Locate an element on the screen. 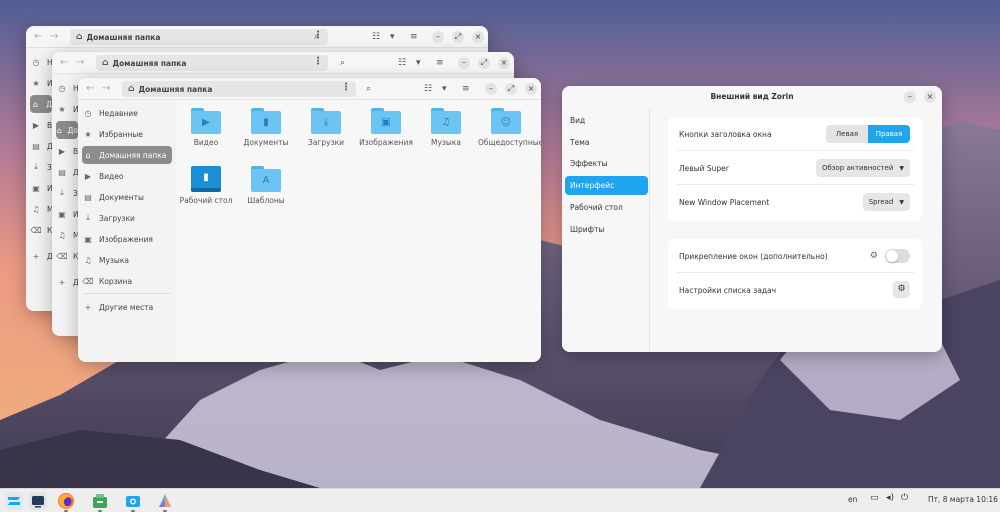 The image size is (1000, 512). volume-icon: ◂) is located at coordinates (890, 498).